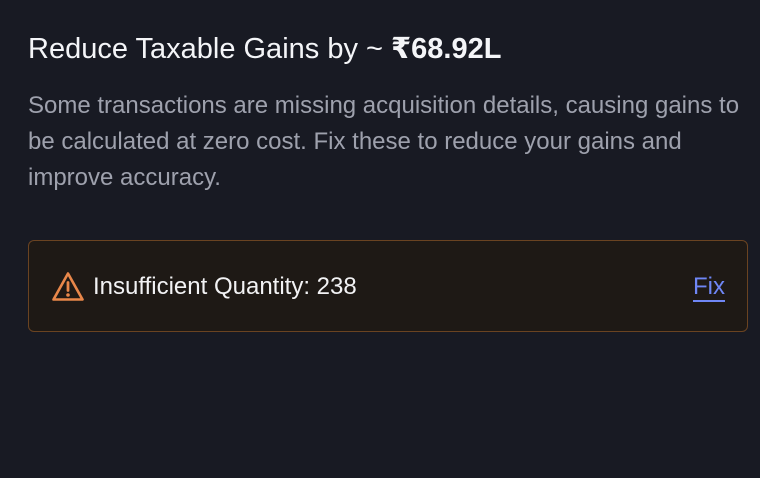  I want to click on fix-link: Fix, so click(709, 287).